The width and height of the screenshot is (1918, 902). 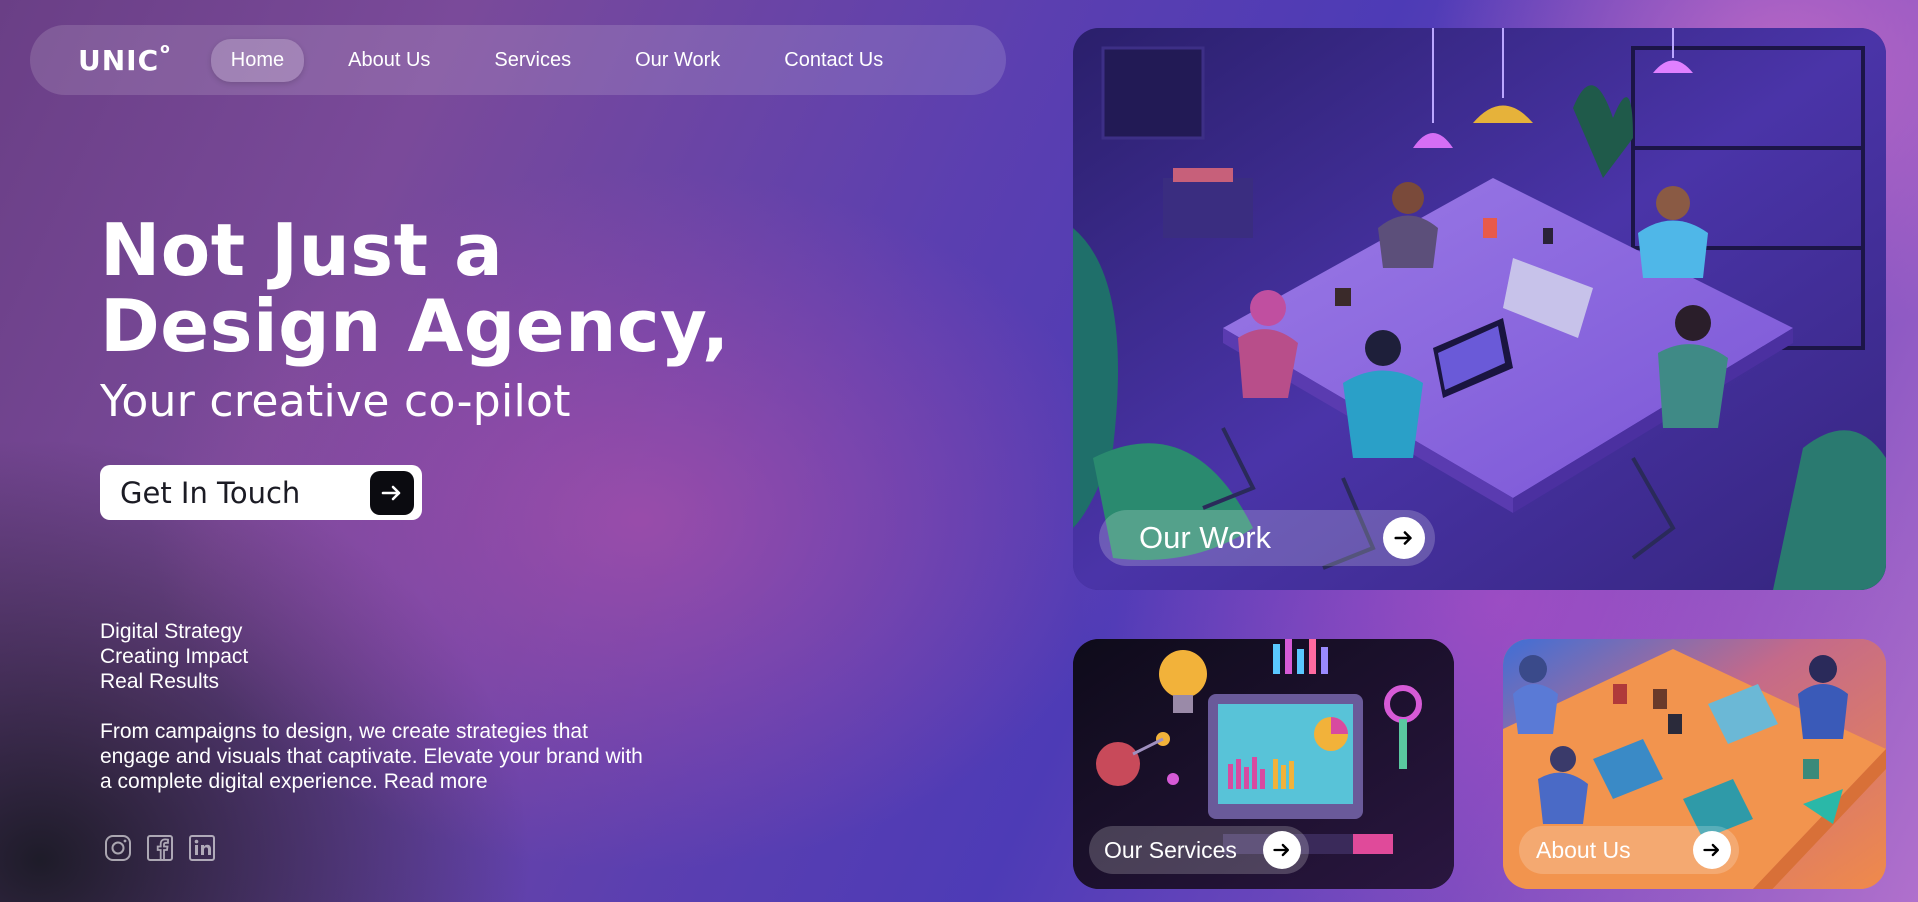 I want to click on hero-title-line-2: Design Agency,, so click(x=415, y=326).